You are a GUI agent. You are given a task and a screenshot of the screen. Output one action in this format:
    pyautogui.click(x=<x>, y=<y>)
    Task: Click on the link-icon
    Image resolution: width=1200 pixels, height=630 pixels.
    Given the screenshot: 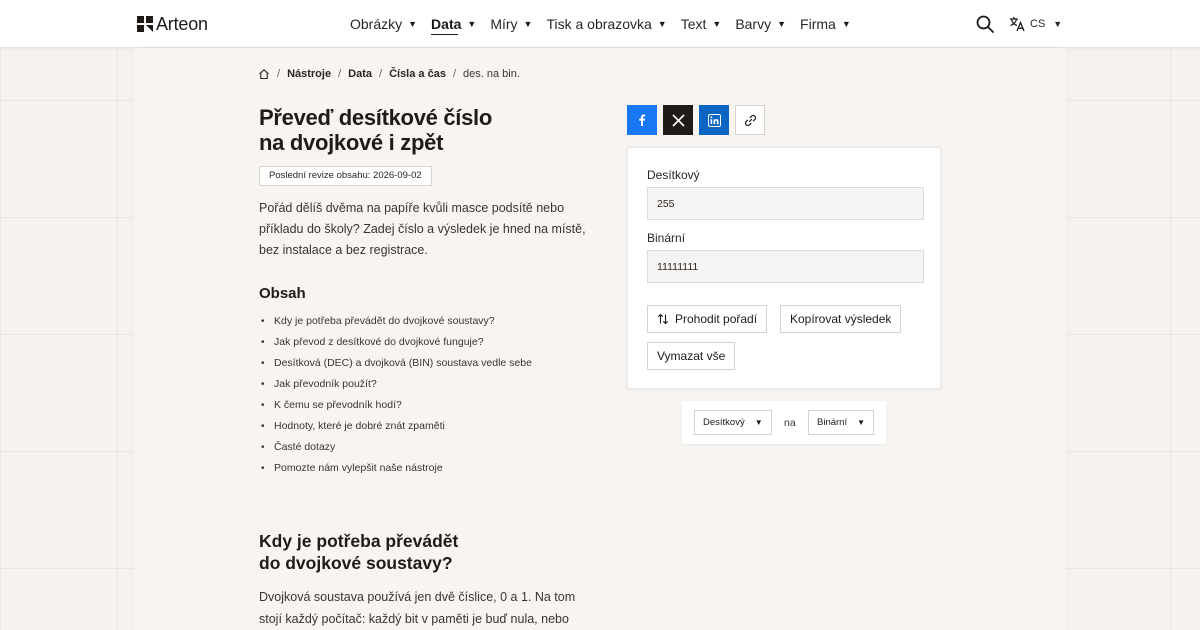 What is the action you would take?
    pyautogui.click(x=750, y=120)
    